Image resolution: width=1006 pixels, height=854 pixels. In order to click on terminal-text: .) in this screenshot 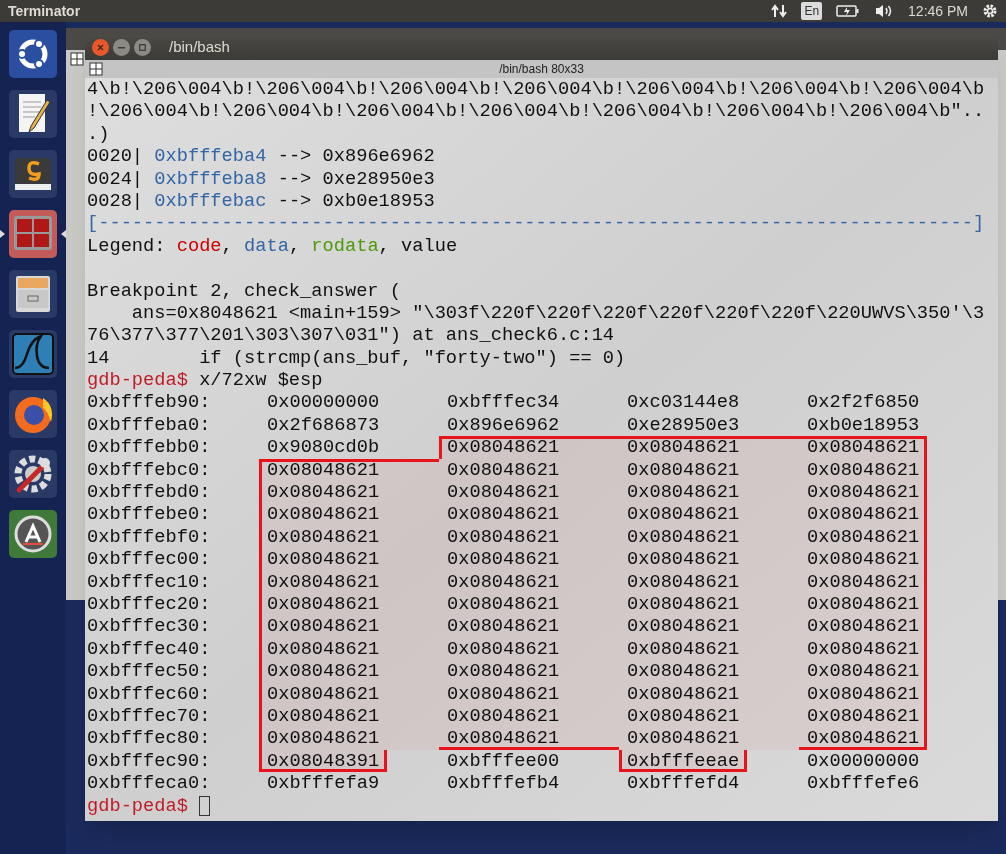, I will do `click(98, 133)`.